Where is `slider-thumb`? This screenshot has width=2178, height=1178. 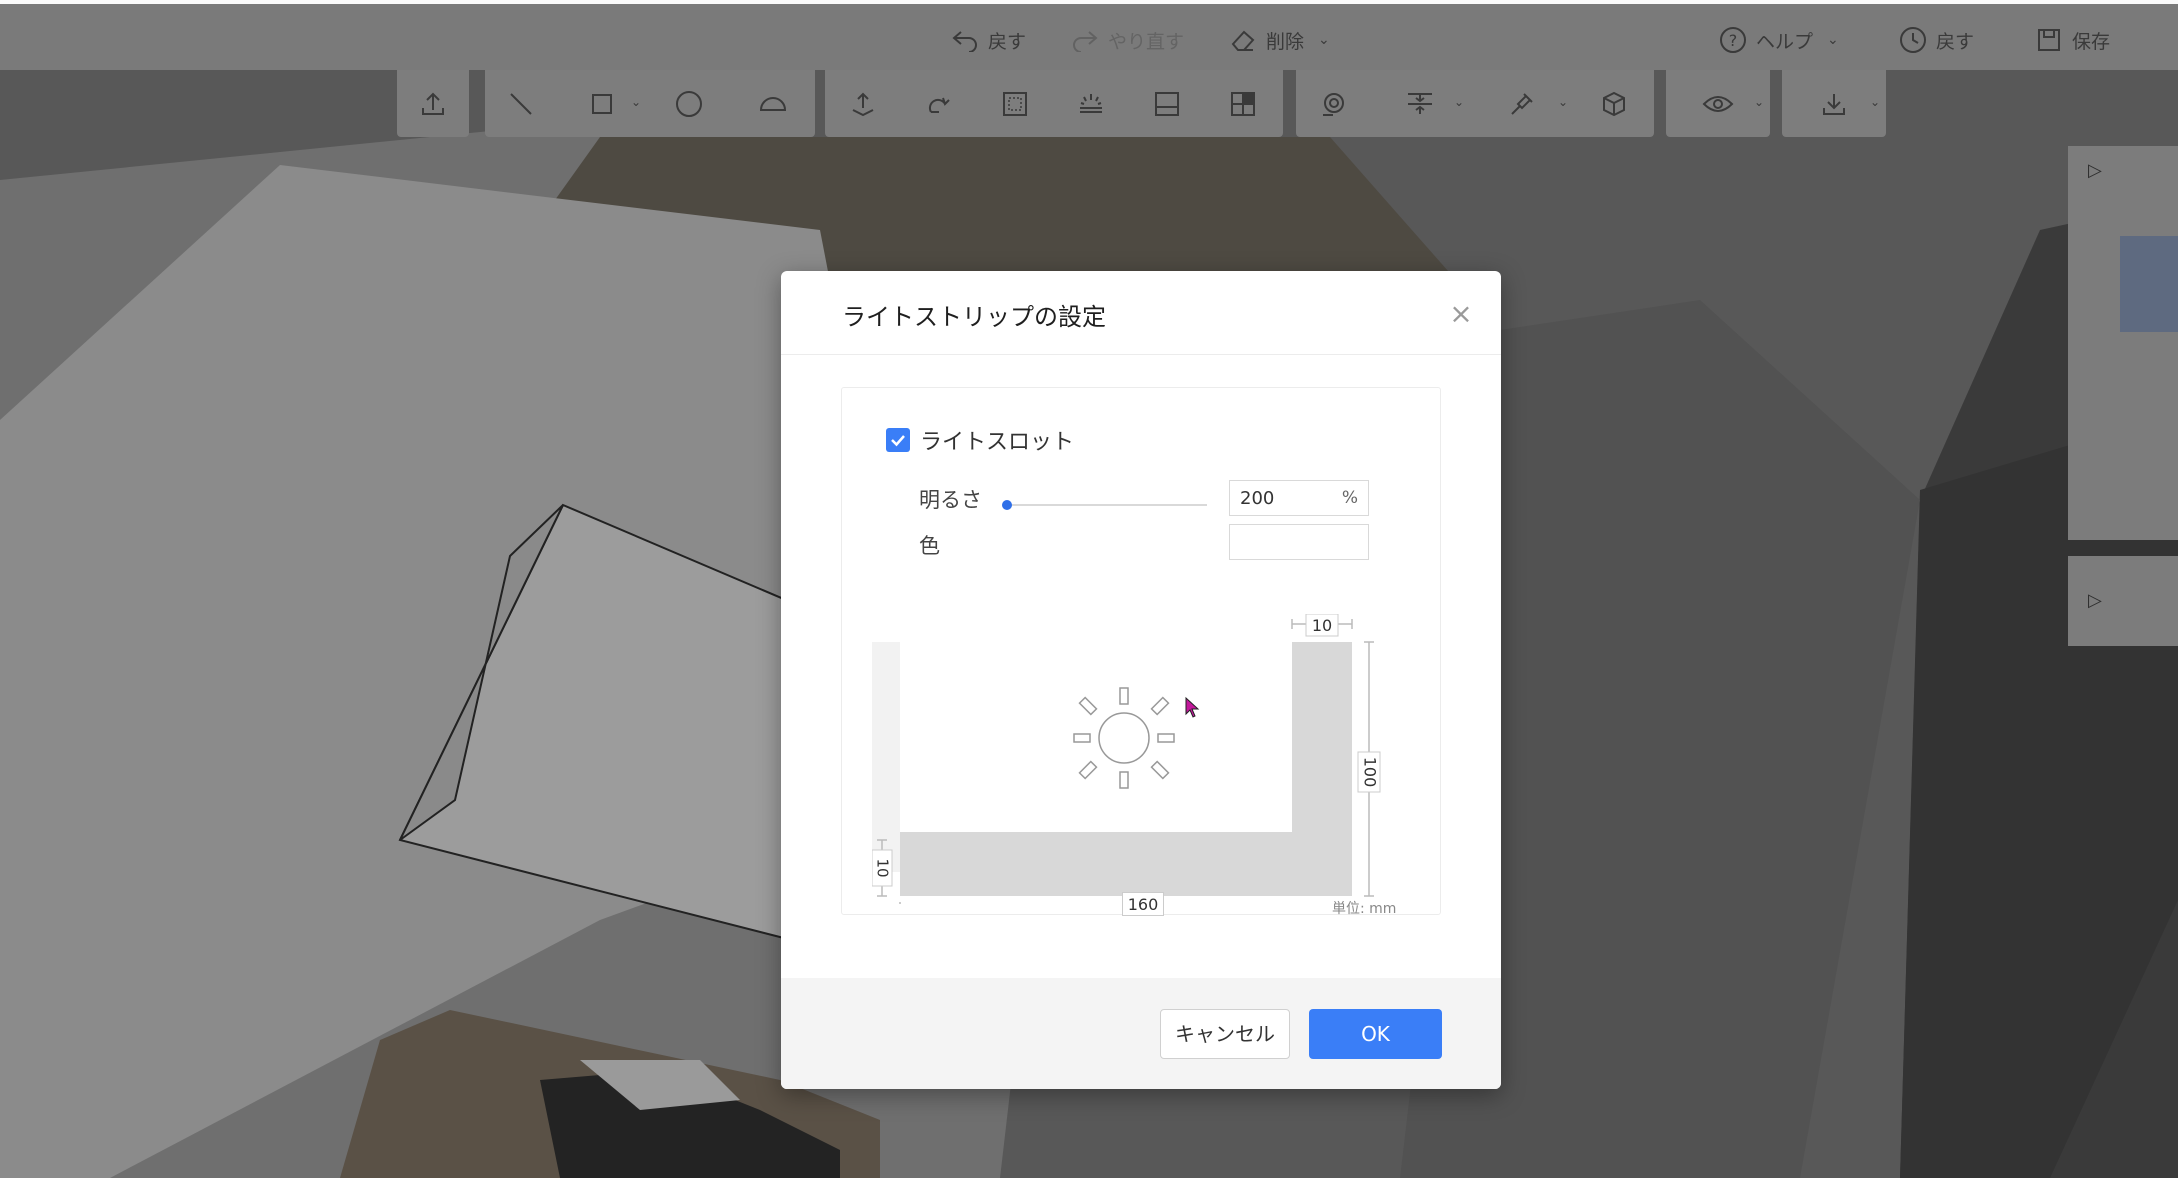 slider-thumb is located at coordinates (1007, 505).